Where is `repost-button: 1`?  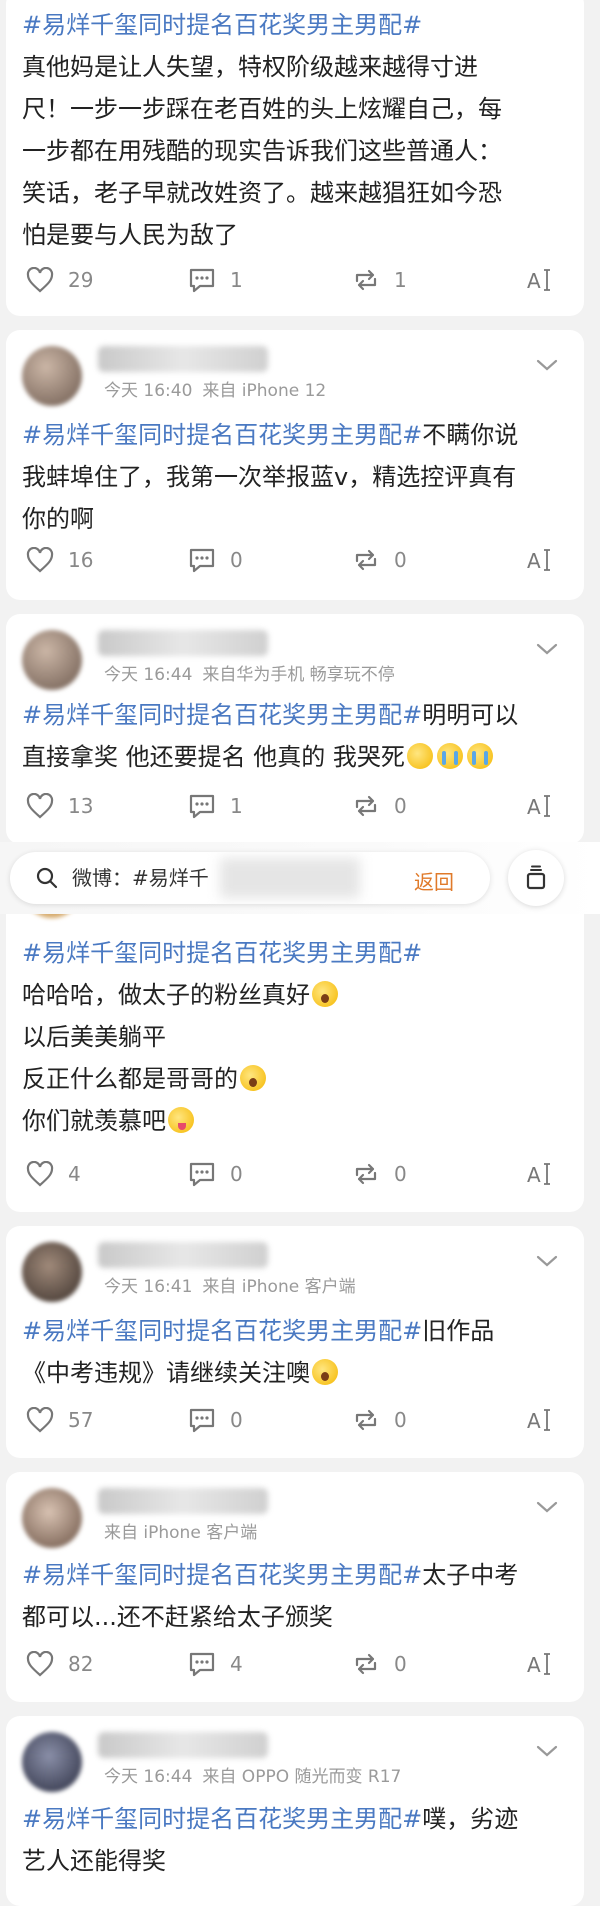
repost-button: 1 is located at coordinates (379, 280).